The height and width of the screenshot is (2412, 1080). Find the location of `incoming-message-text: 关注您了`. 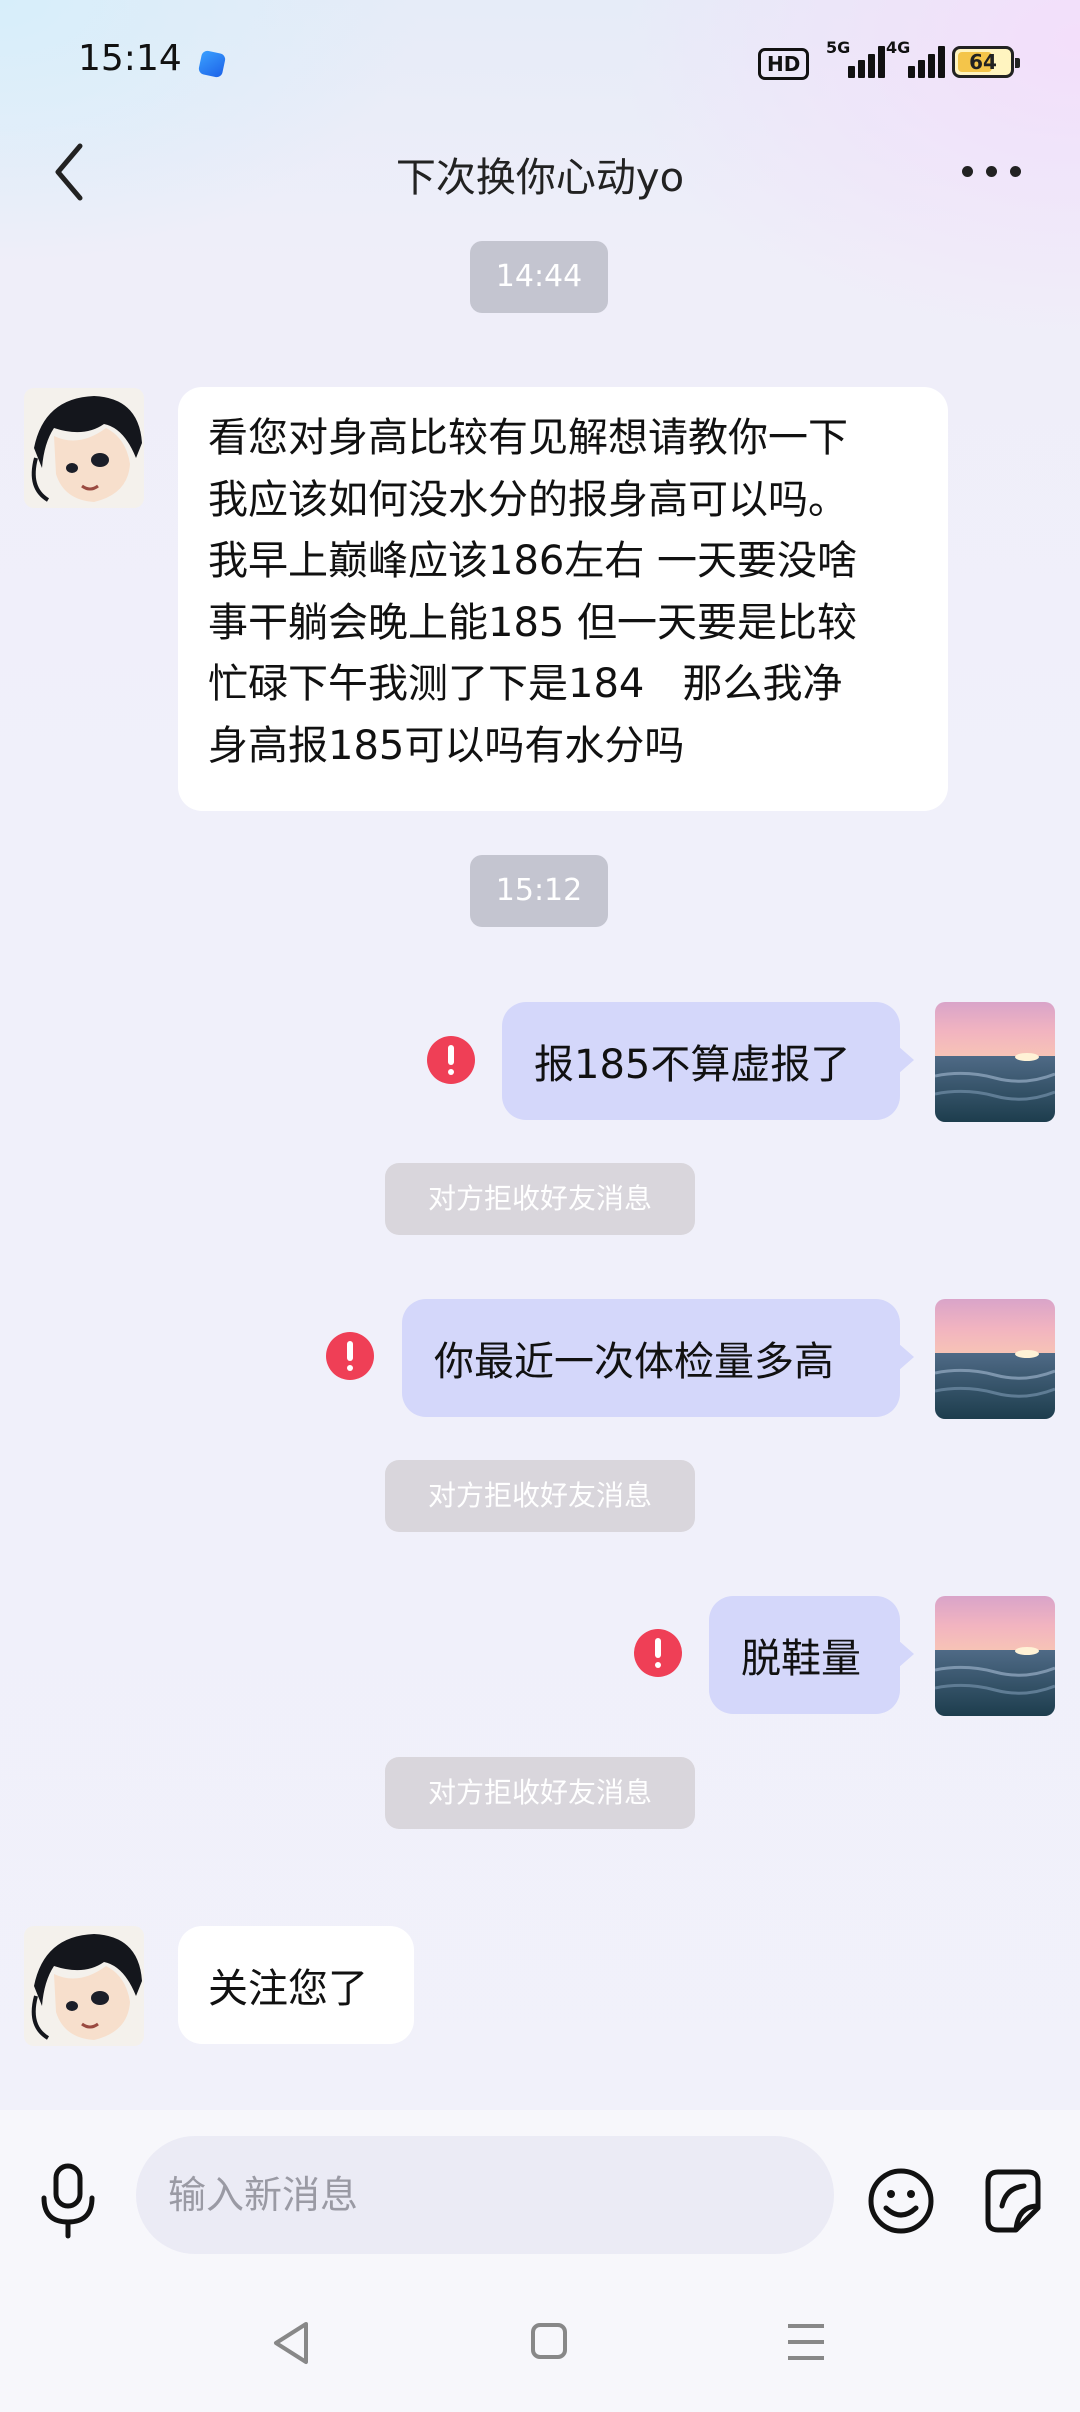

incoming-message-text: 关注您了 is located at coordinates (288, 1989).